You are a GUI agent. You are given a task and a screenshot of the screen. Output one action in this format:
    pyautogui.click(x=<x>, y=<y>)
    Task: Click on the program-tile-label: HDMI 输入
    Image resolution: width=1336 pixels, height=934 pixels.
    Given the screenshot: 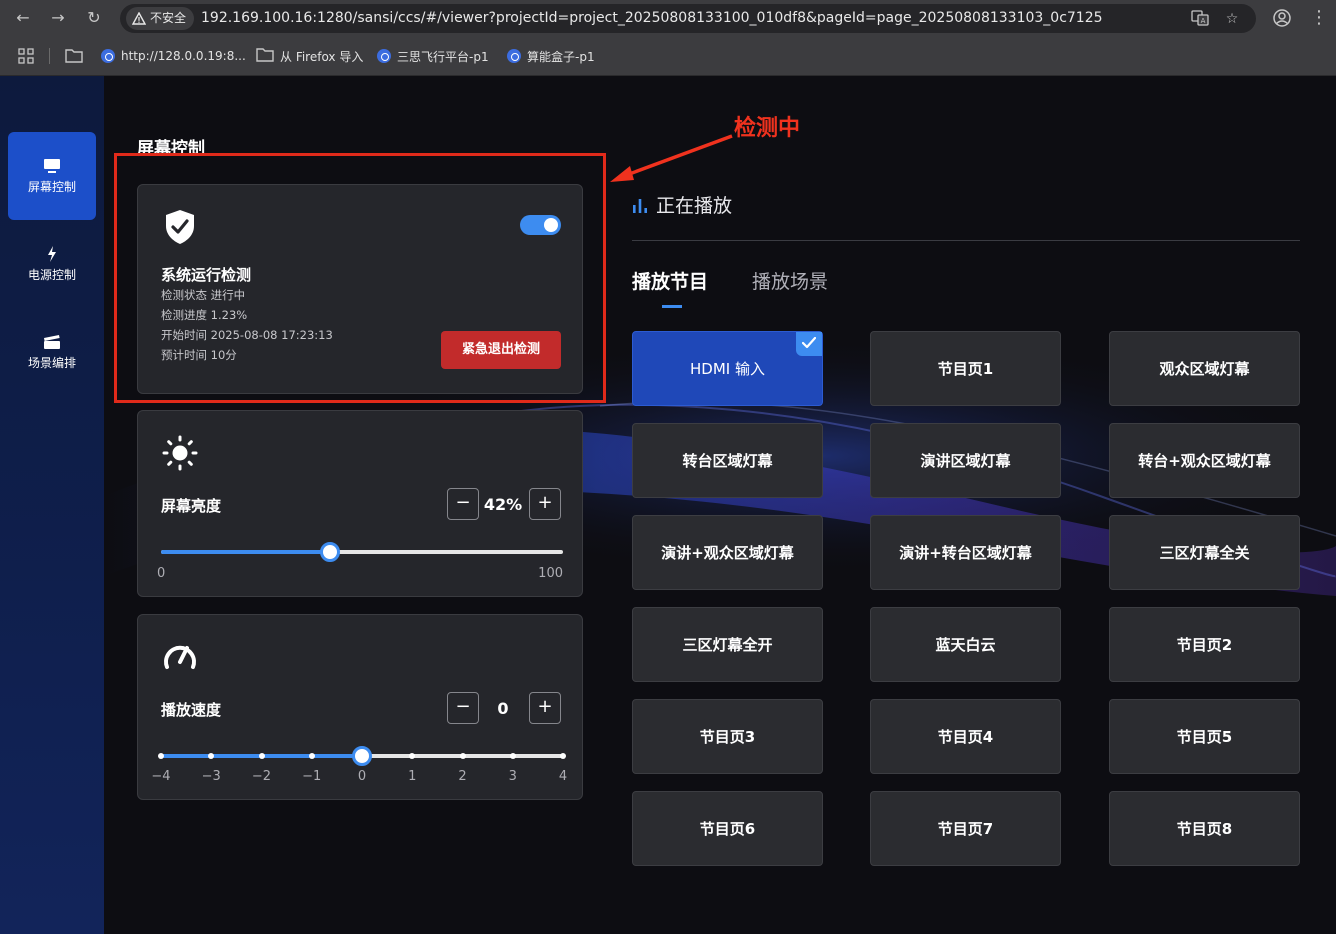 What is the action you would take?
    pyautogui.click(x=727, y=369)
    